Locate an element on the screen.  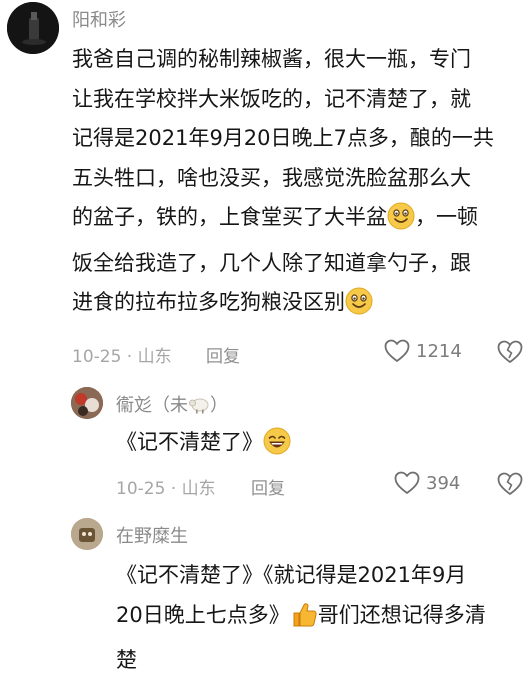
reply-line: 《记不清楚了》《就记得是2021年9月 is located at coordinates (291, 575).